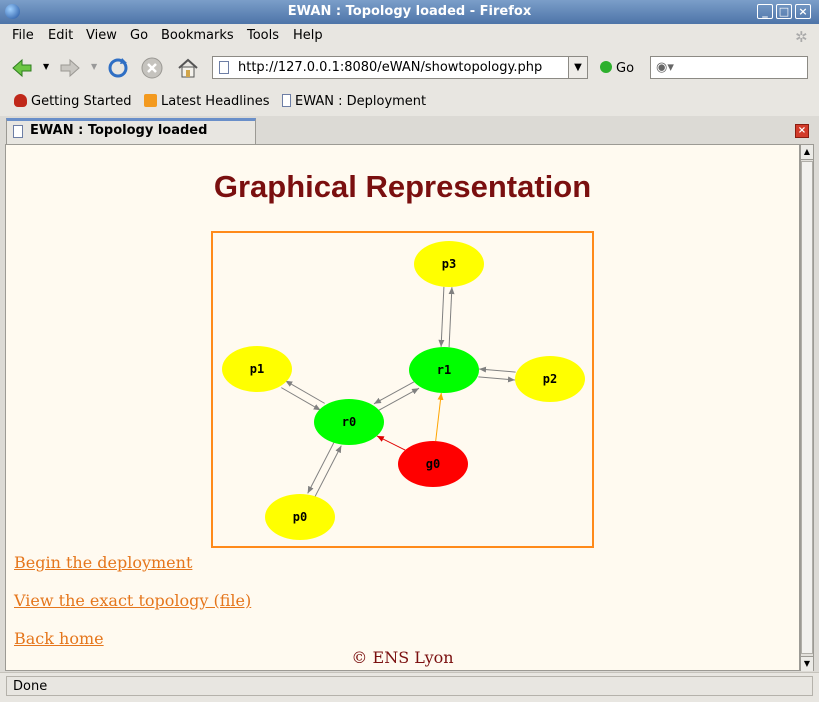  I want to click on window-titlebar: EWAN : Topology loaded - Firefox _ □ ×, so click(409, 12).